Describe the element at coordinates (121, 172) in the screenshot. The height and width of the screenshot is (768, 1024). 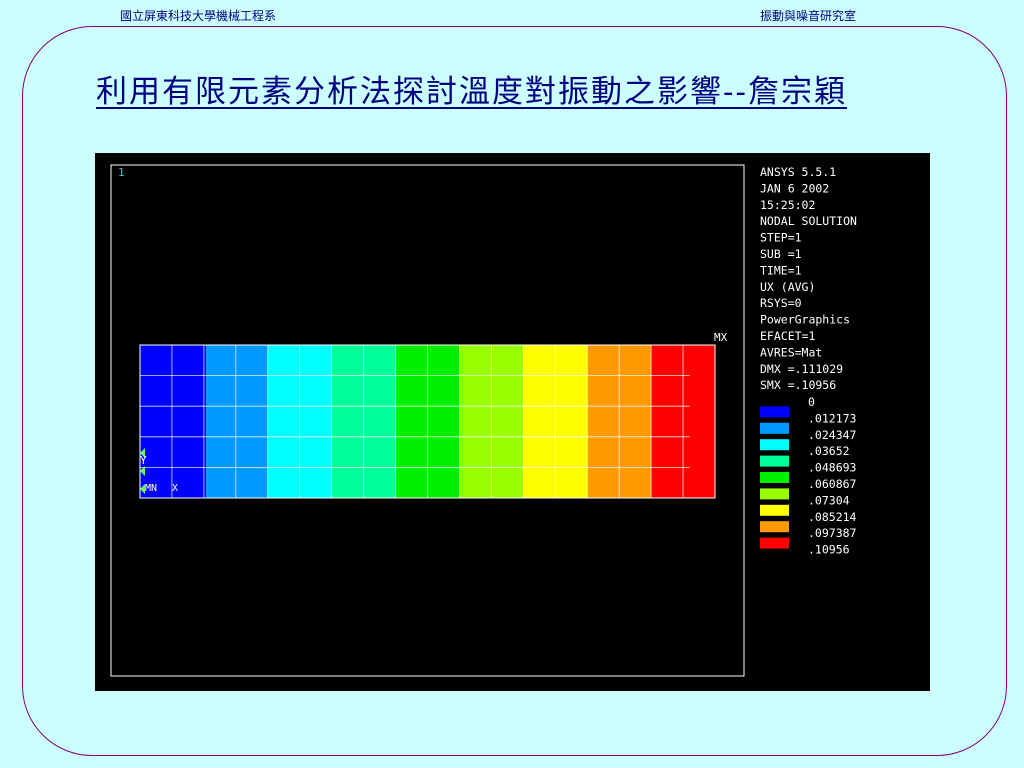
I see `window-number: 1` at that location.